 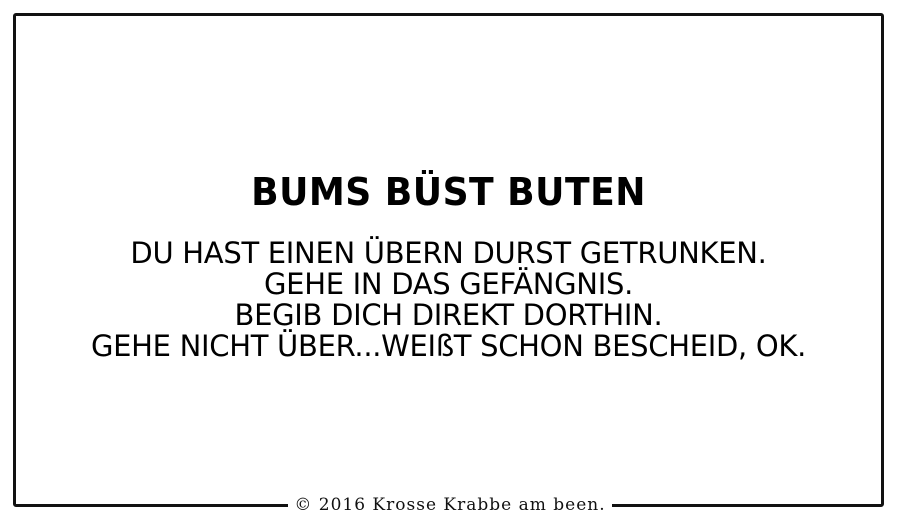 What do you see at coordinates (448, 253) in the screenshot?
I see `card-body-line: DU HAST EINEN ÜBERN DURST GETRUNKEN.` at bounding box center [448, 253].